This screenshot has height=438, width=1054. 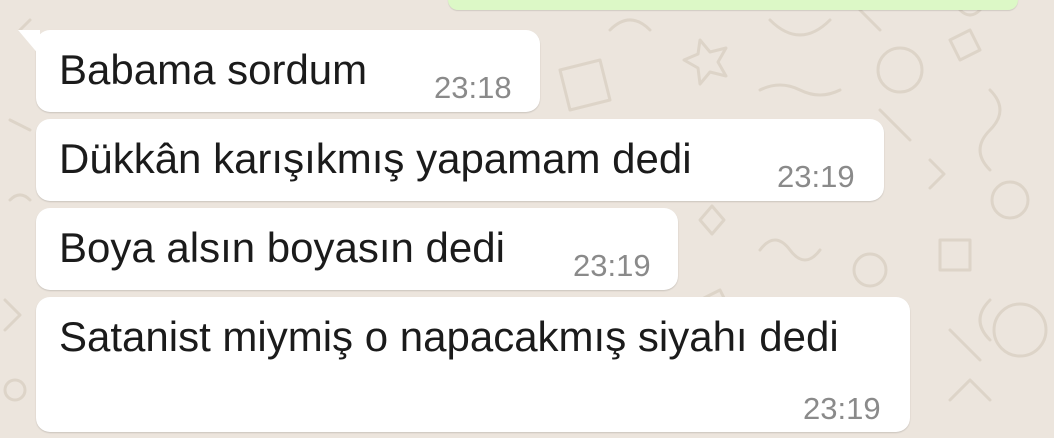 I want to click on bubble-tail, so click(x=29, y=43).